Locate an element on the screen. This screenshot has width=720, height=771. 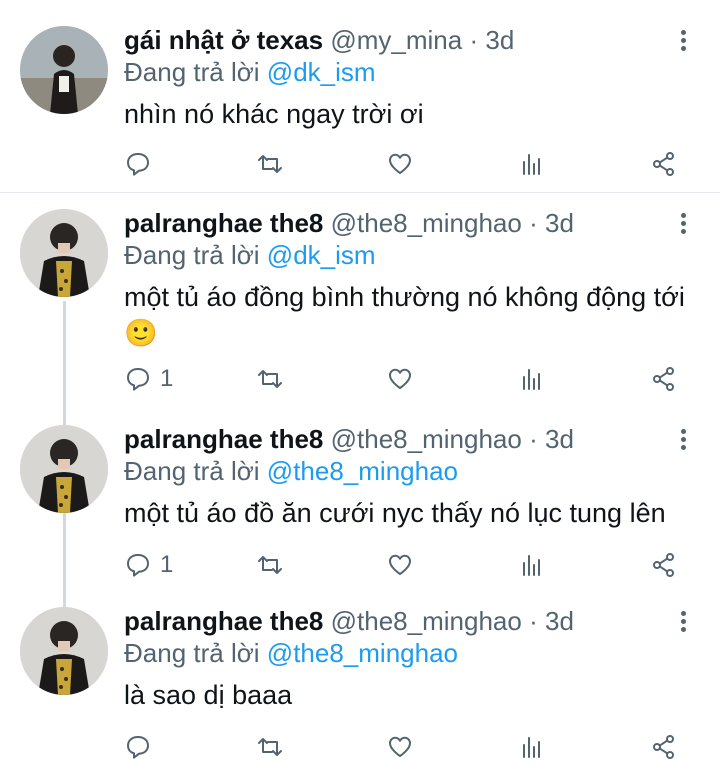
reply-context: Đang trả lời @dk_ism is located at coordinates (250, 255).